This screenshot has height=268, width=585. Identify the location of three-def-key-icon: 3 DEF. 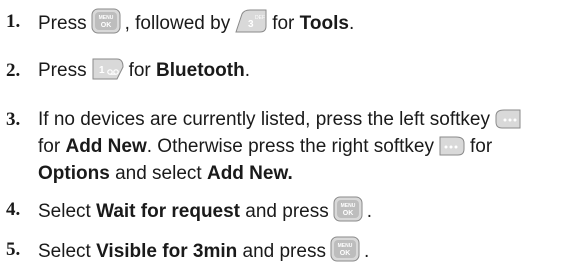
(251, 21).